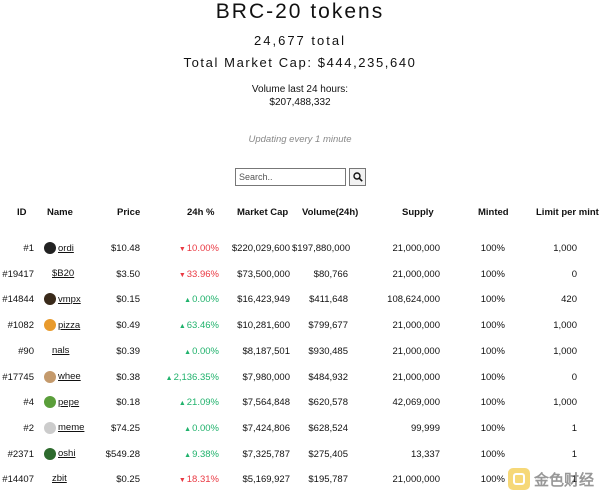 This screenshot has width=600, height=499. I want to click on total-market-cap: Total Market Cap: $444,235,640, so click(300, 62).